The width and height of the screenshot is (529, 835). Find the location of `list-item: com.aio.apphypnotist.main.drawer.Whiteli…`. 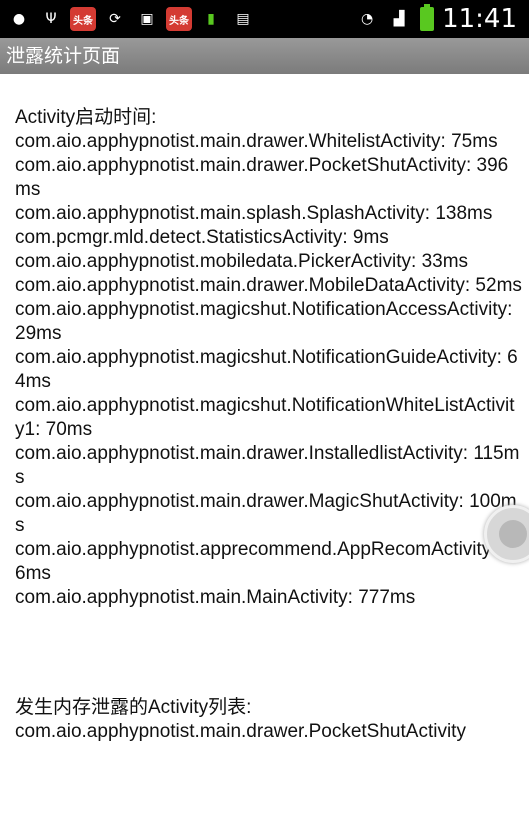

list-item: com.aio.apphypnotist.main.drawer.Whiteli… is located at coordinates (256, 141).